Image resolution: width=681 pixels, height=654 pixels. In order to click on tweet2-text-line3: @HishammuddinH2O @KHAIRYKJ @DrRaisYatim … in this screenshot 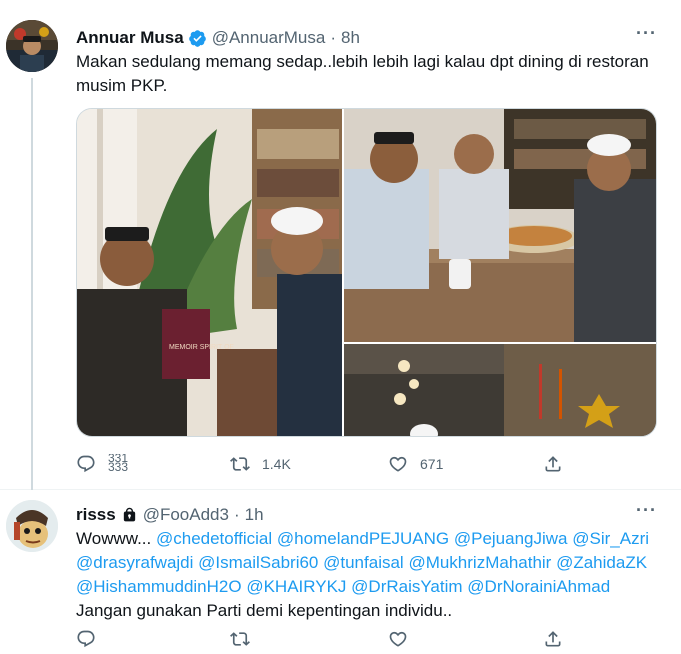, I will do `click(371, 587)`.